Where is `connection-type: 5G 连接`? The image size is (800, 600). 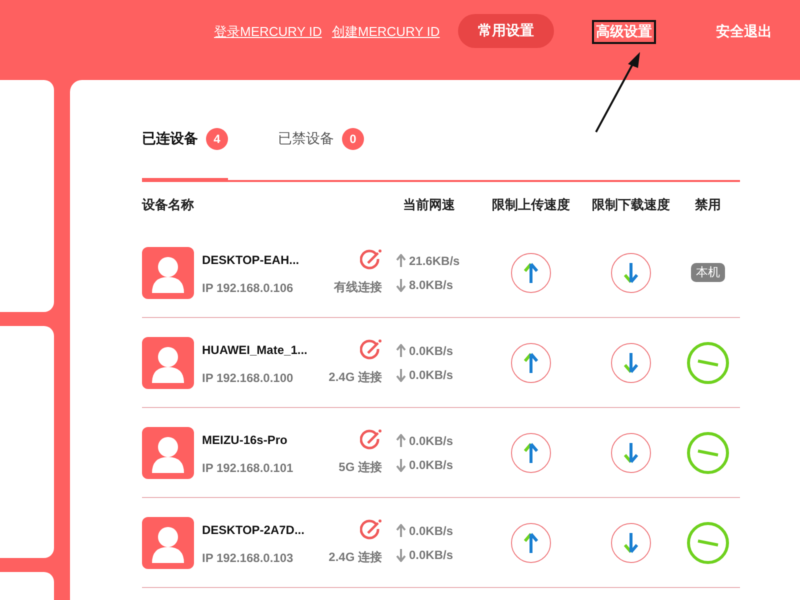 connection-type: 5G 连接 is located at coordinates (360, 467).